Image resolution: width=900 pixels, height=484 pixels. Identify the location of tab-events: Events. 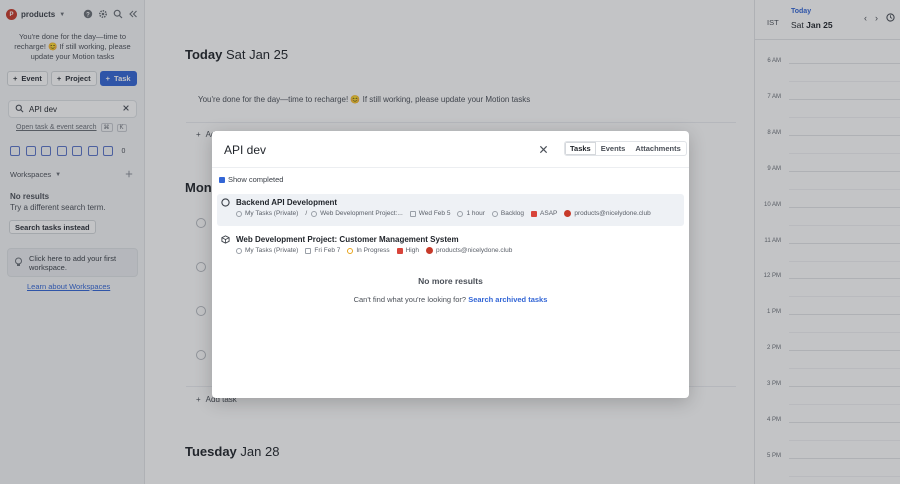
(613, 148).